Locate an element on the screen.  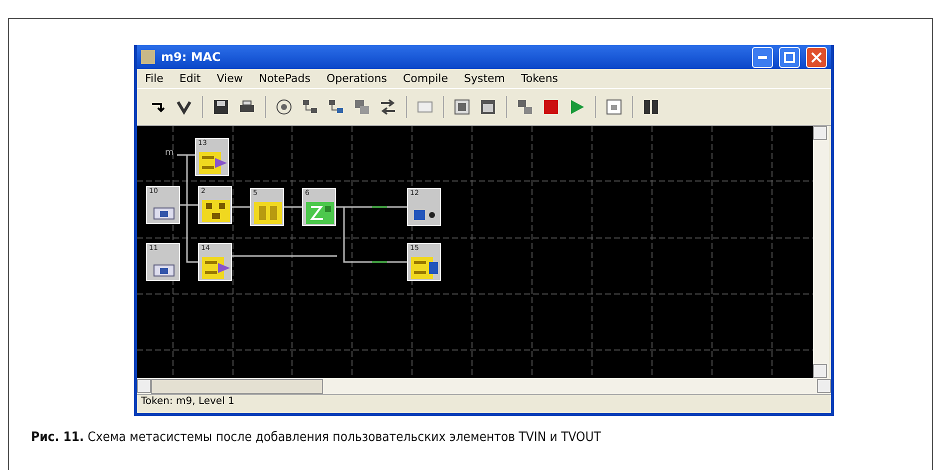
minimize-button is located at coordinates (762, 57).